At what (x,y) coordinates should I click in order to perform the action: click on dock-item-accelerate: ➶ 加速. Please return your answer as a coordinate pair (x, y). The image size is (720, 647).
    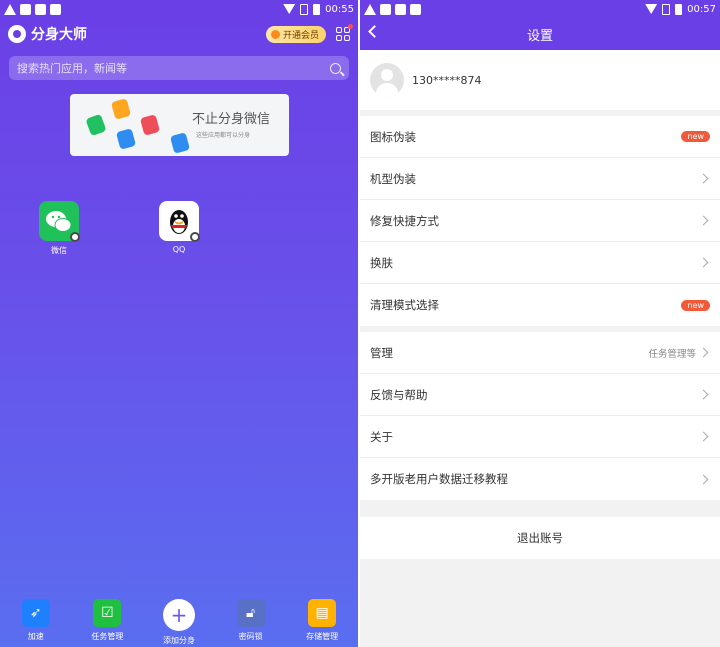
    Looking at the image, I should click on (36, 620).